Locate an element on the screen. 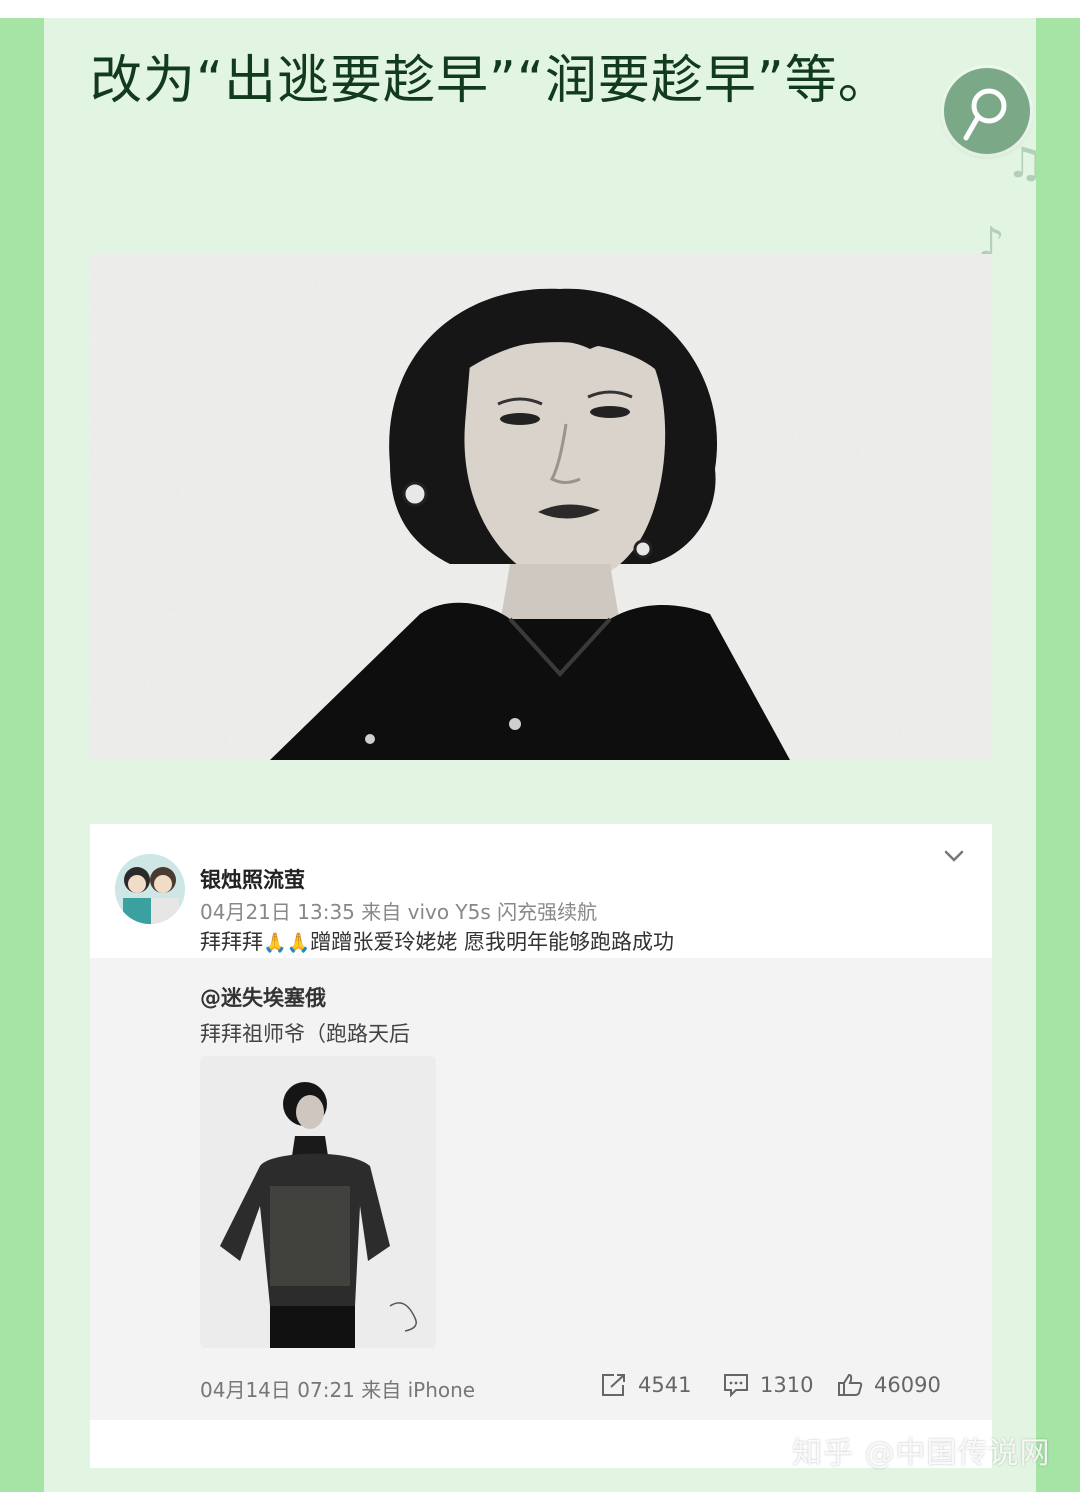  repost-count: 4541 is located at coordinates (665, 1385).